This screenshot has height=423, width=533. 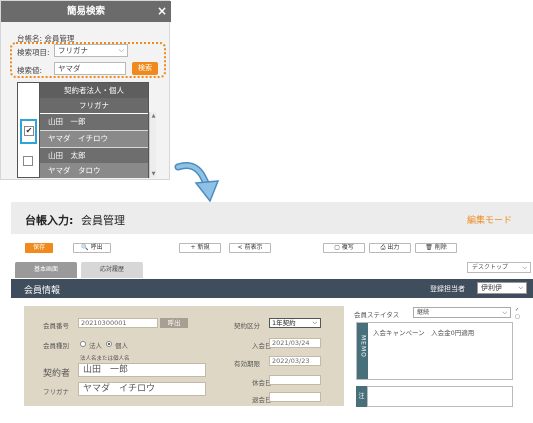 I want to click on memo-side-text: MEMO, so click(x=363, y=346).